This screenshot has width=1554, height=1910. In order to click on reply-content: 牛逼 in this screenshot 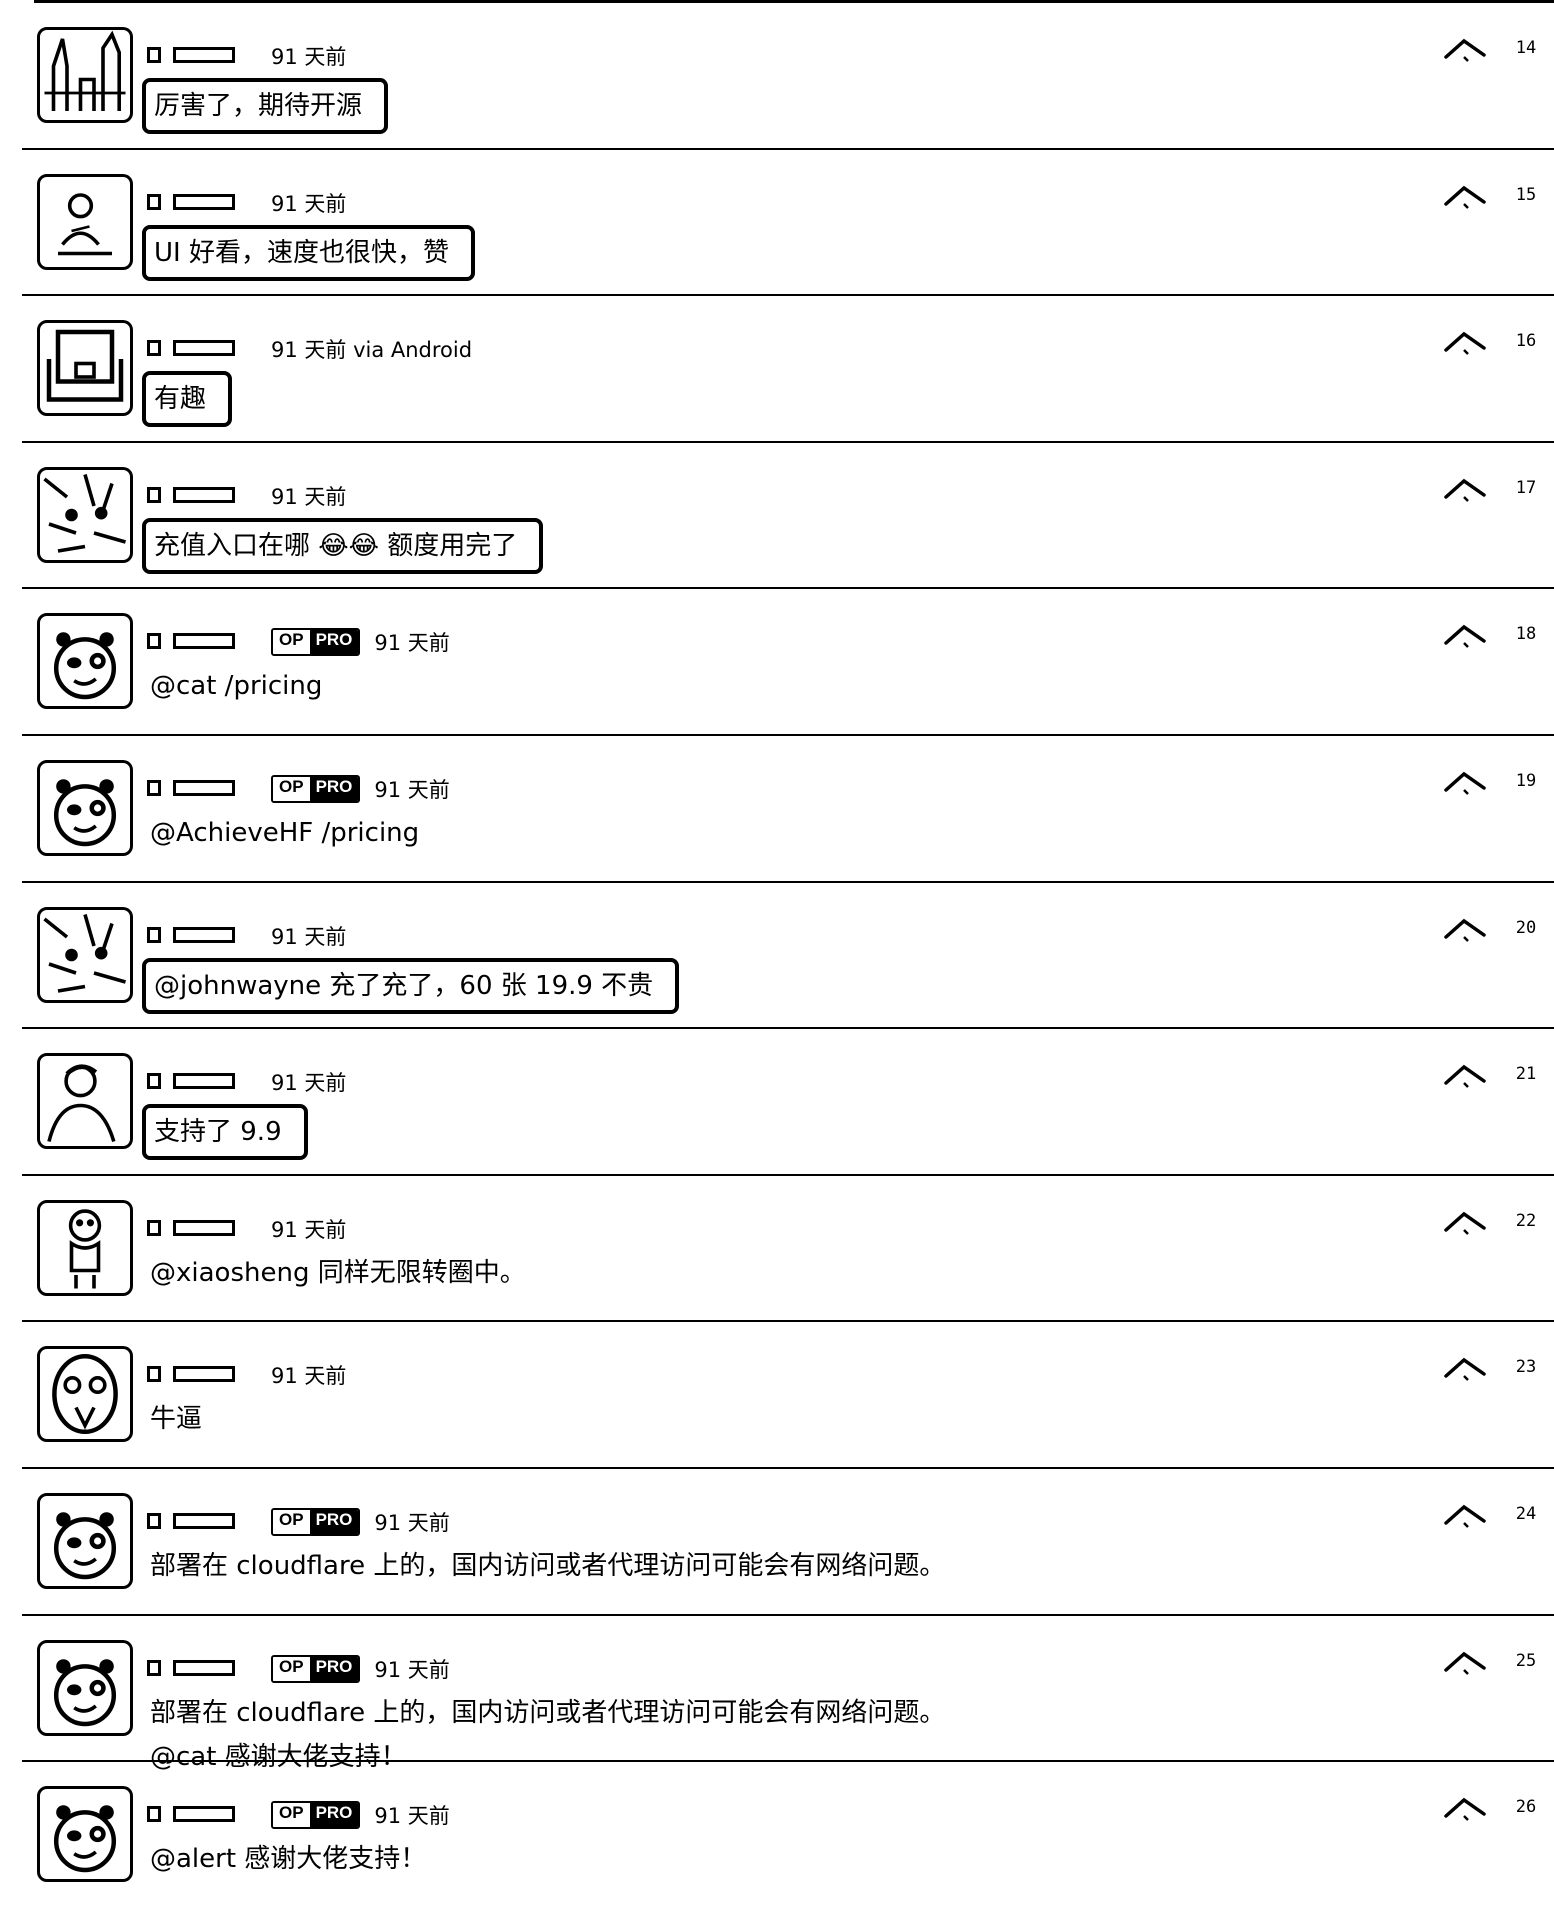, I will do `click(176, 1419)`.